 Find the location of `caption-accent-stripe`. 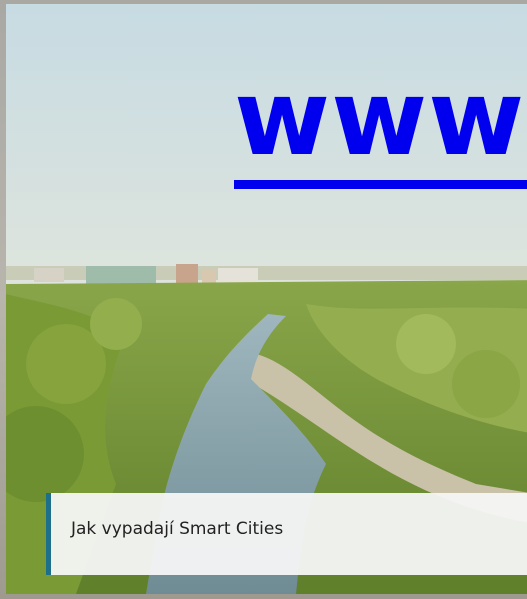

caption-accent-stripe is located at coordinates (48, 534).